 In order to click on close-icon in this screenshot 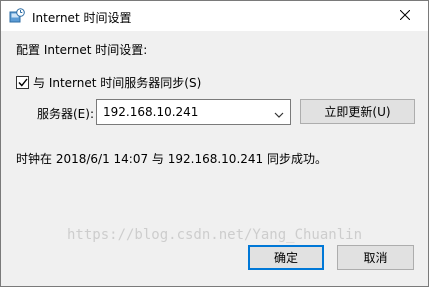, I will do `click(405, 16)`.